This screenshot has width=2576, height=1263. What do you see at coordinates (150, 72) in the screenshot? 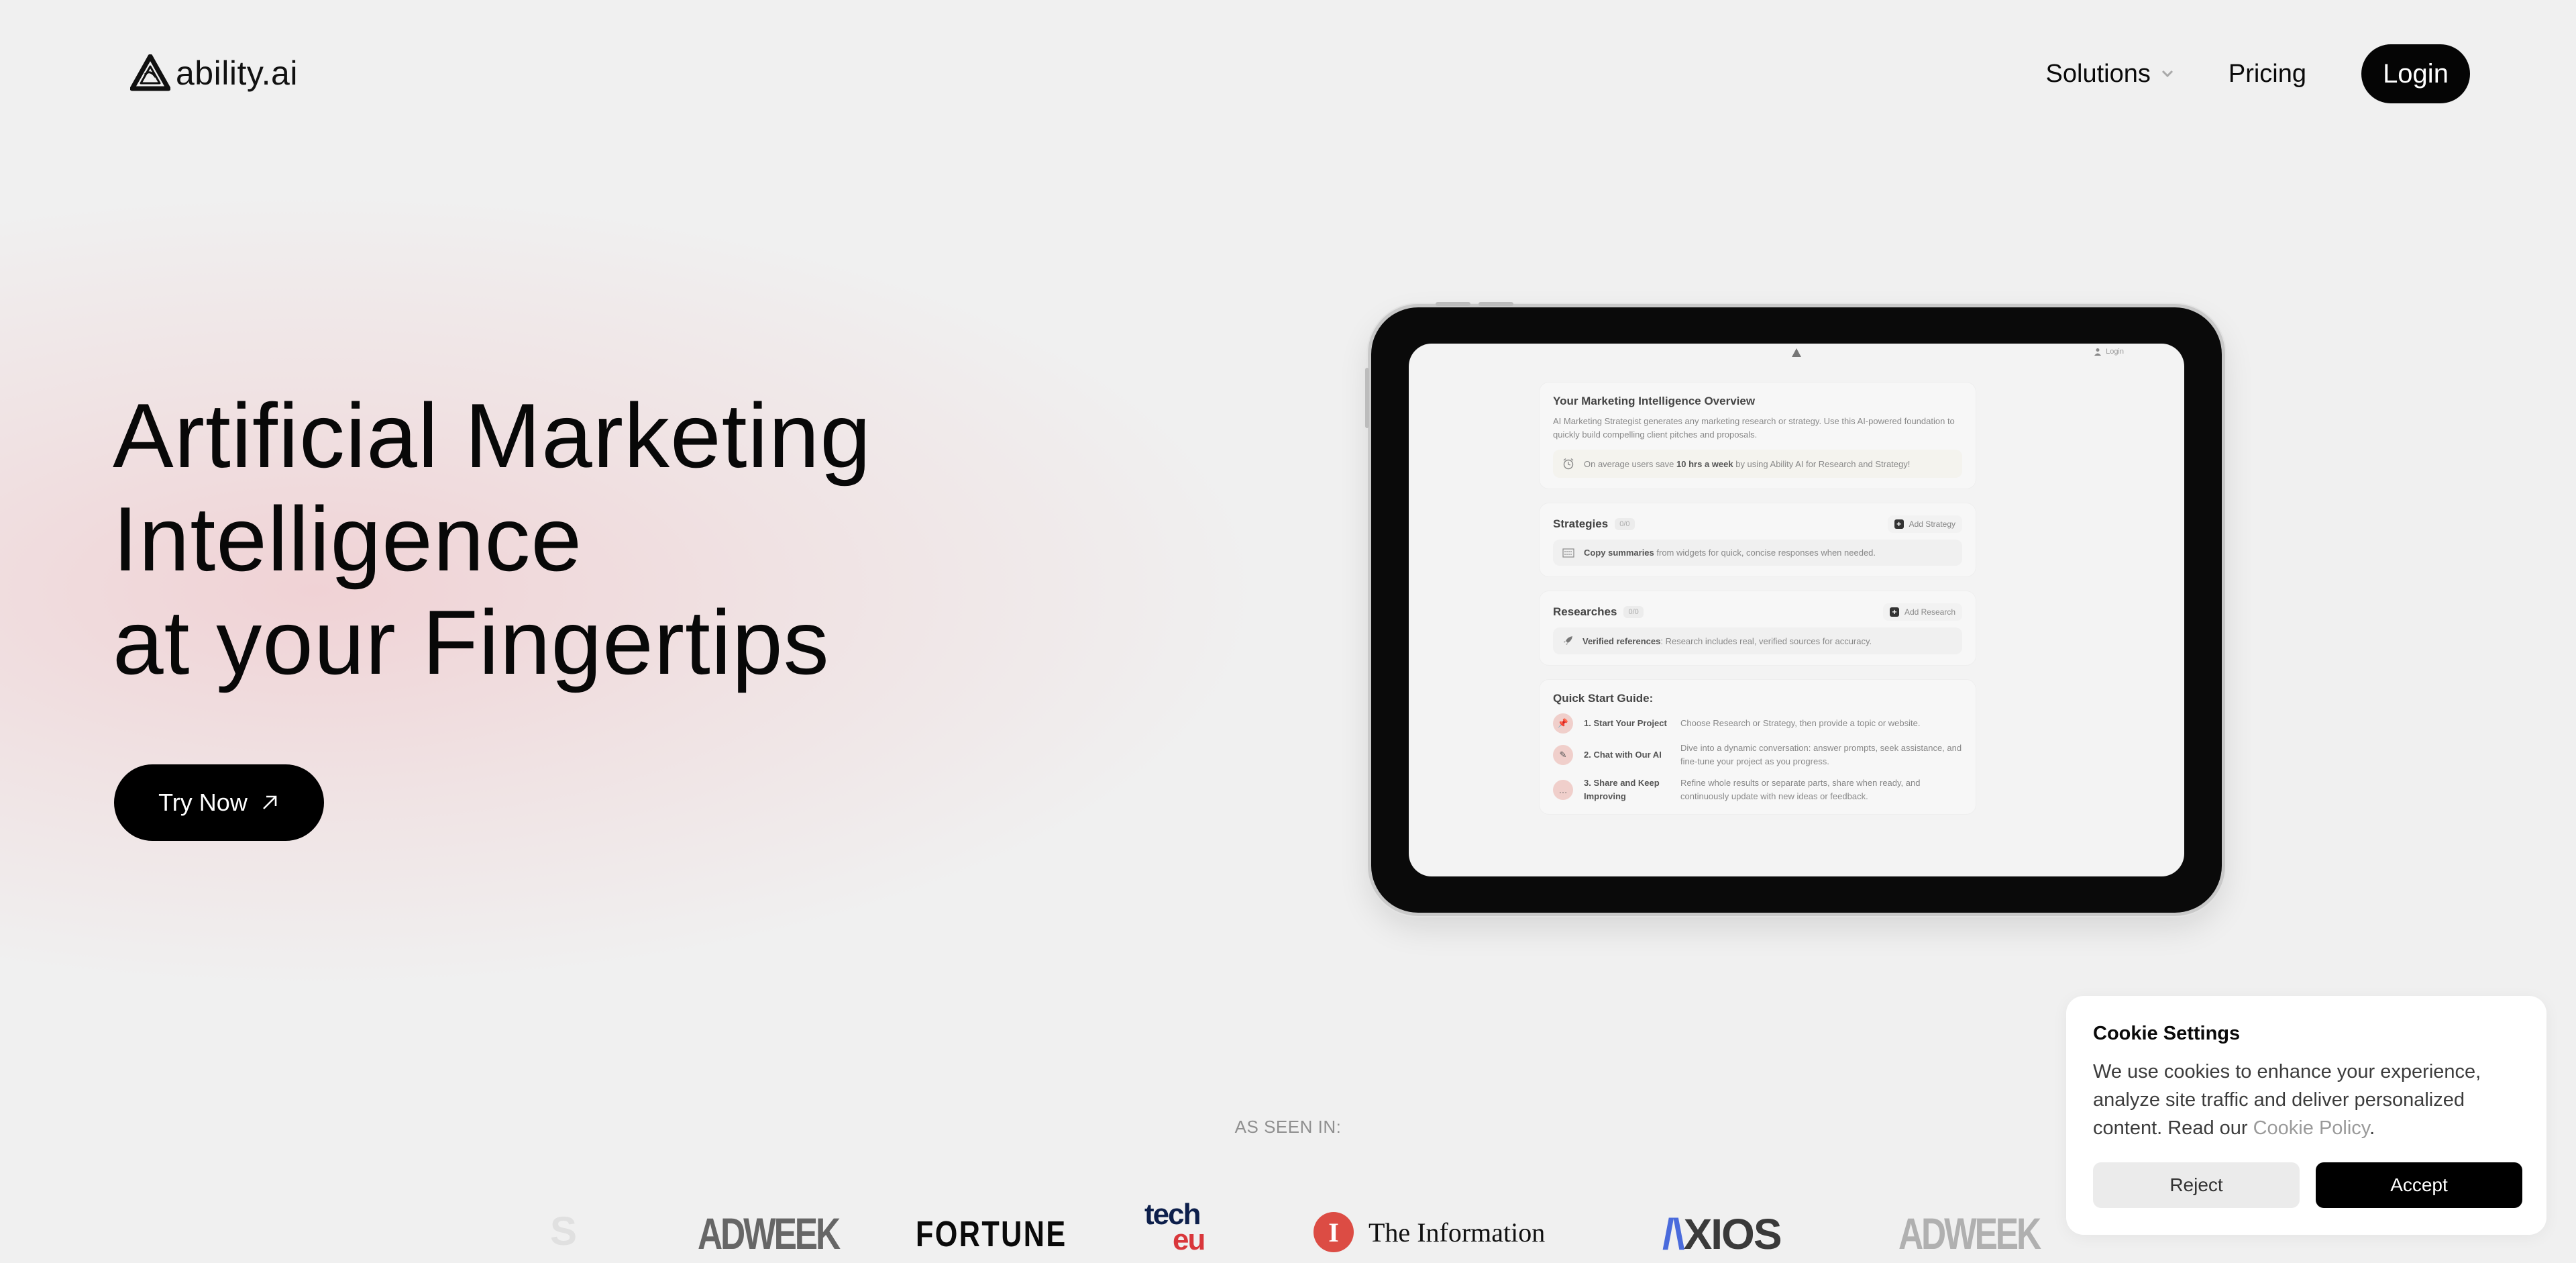
I see `ability-logo-icon` at bounding box center [150, 72].